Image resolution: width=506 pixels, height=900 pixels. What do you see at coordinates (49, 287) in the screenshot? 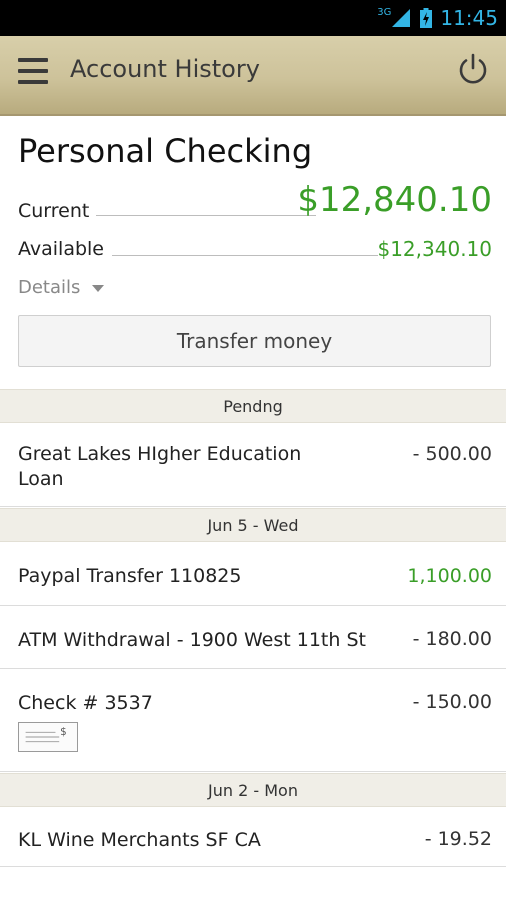
I see `details-label: Details` at bounding box center [49, 287].